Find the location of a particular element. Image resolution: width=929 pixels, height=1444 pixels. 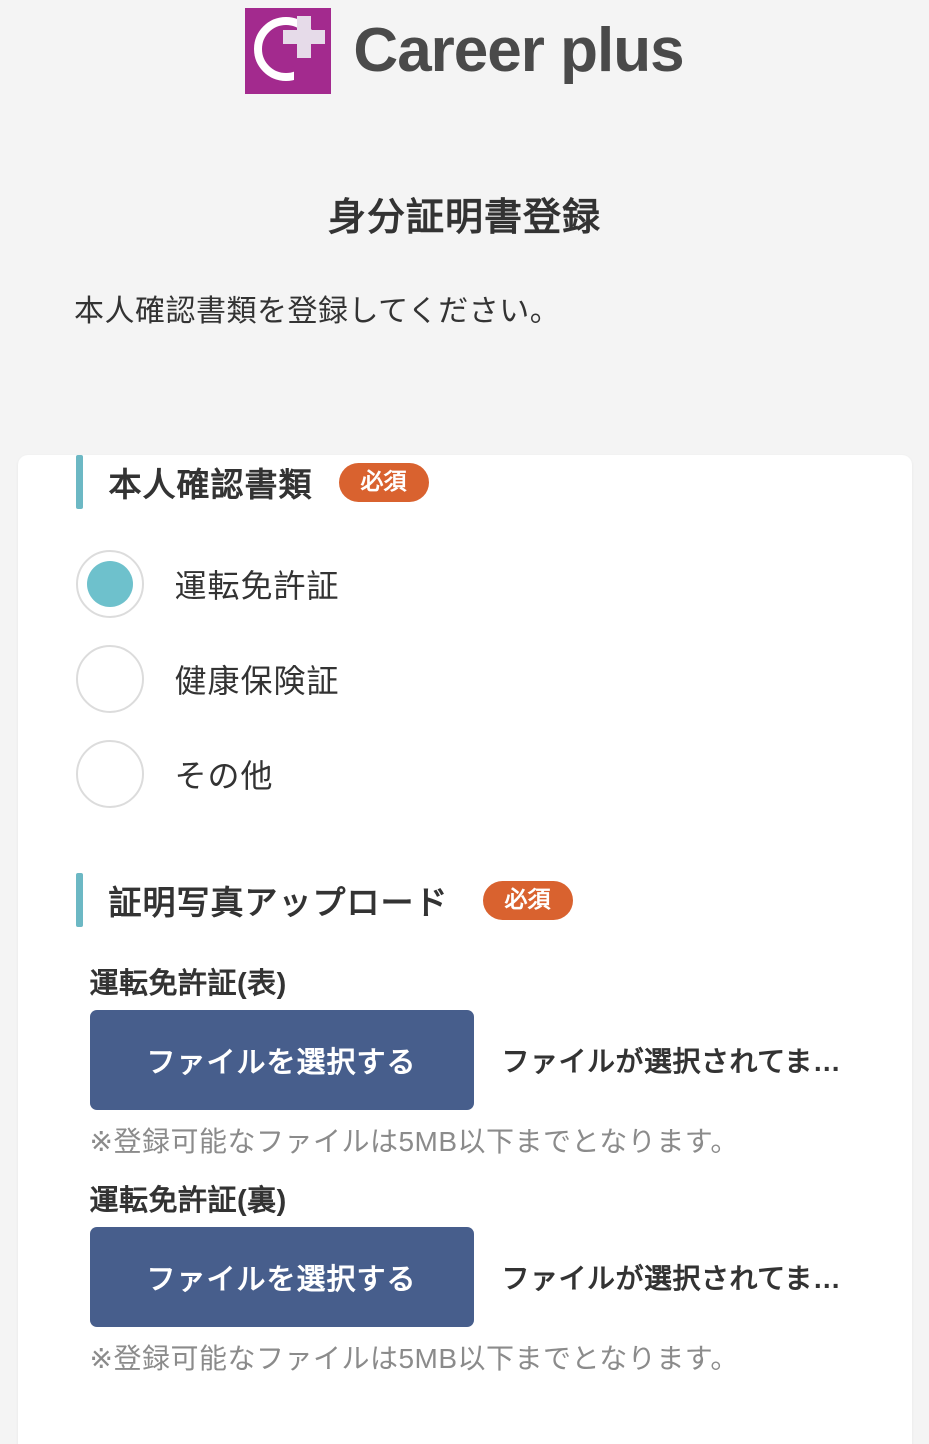

section-title-identity-document: 本人確認書類 is located at coordinates (210, 484).